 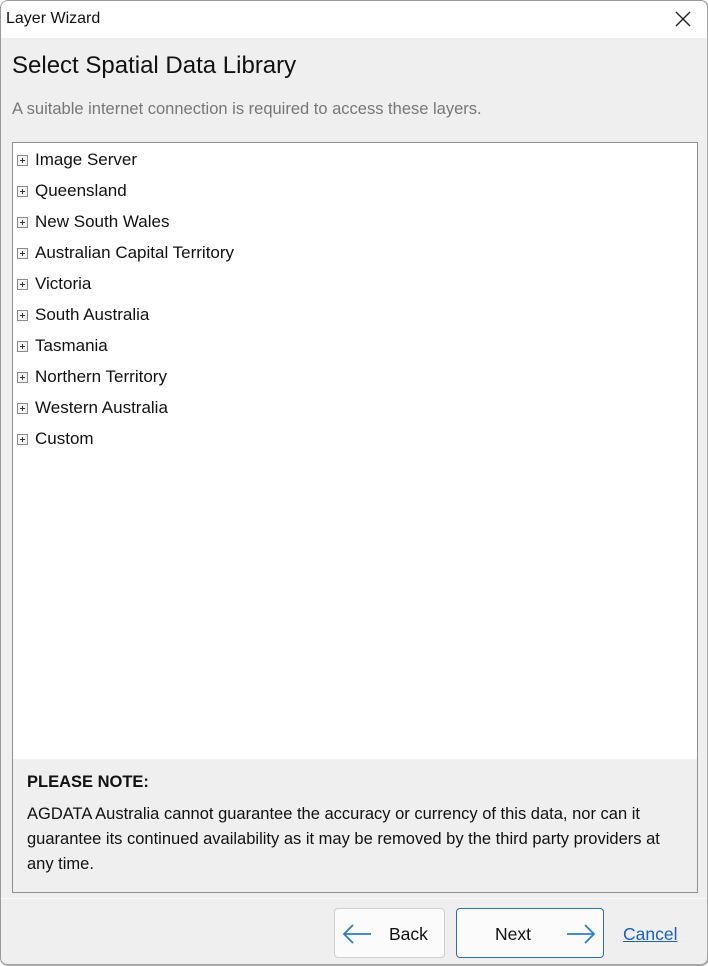 What do you see at coordinates (650, 934) in the screenshot?
I see `cancel-link: Cancel` at bounding box center [650, 934].